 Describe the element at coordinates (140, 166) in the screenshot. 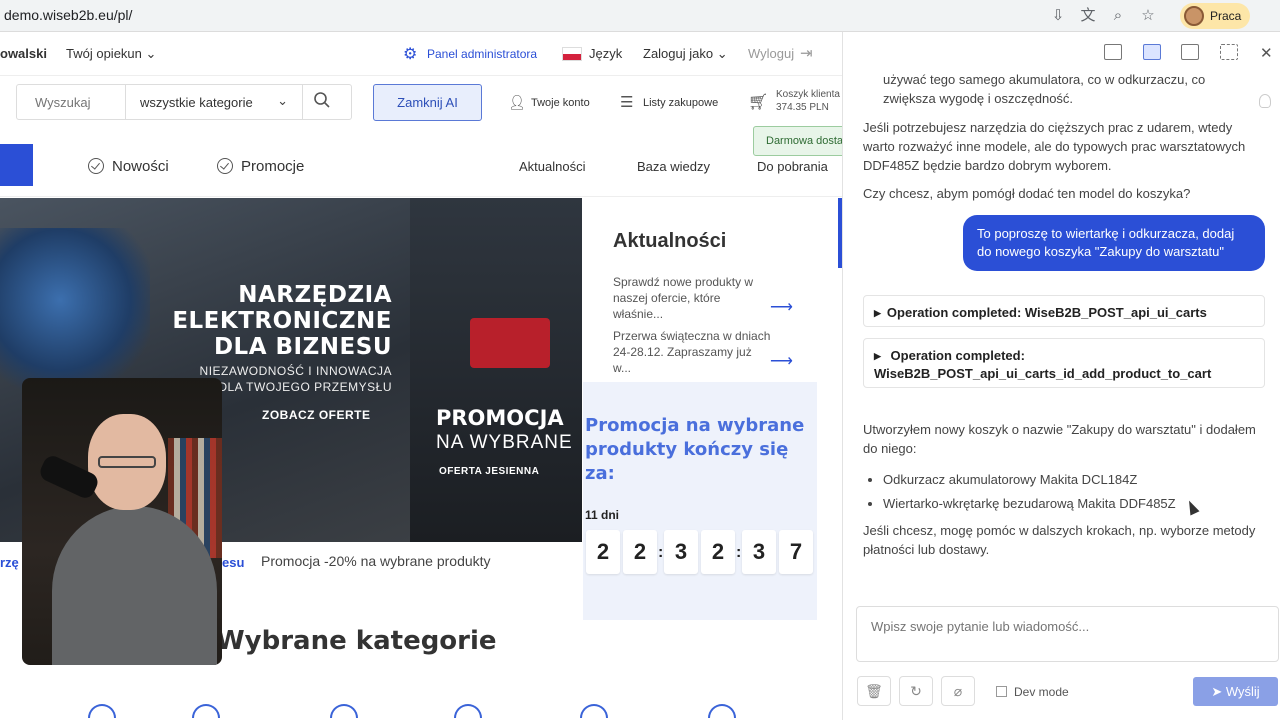

I see `nav-new-label: Nowości` at that location.